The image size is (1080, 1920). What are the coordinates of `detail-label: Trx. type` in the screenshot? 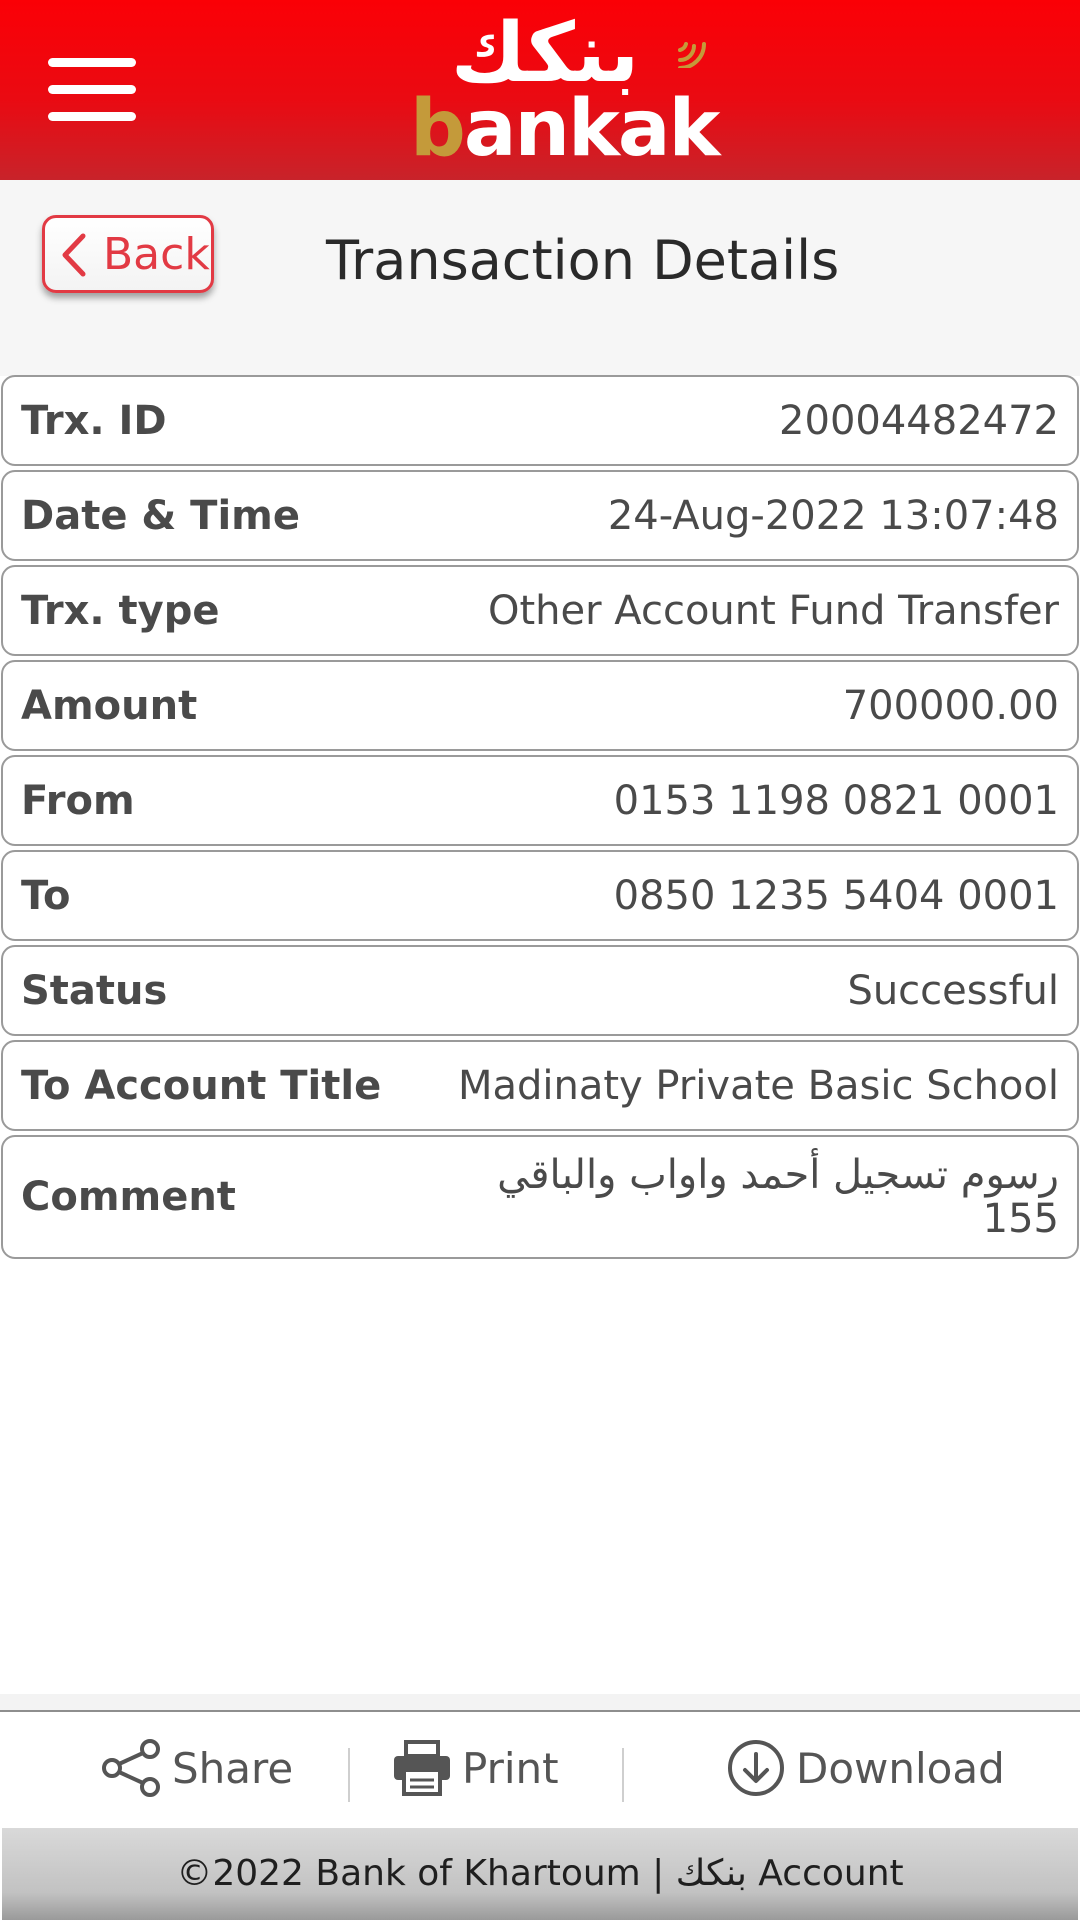 It's located at (120, 610).